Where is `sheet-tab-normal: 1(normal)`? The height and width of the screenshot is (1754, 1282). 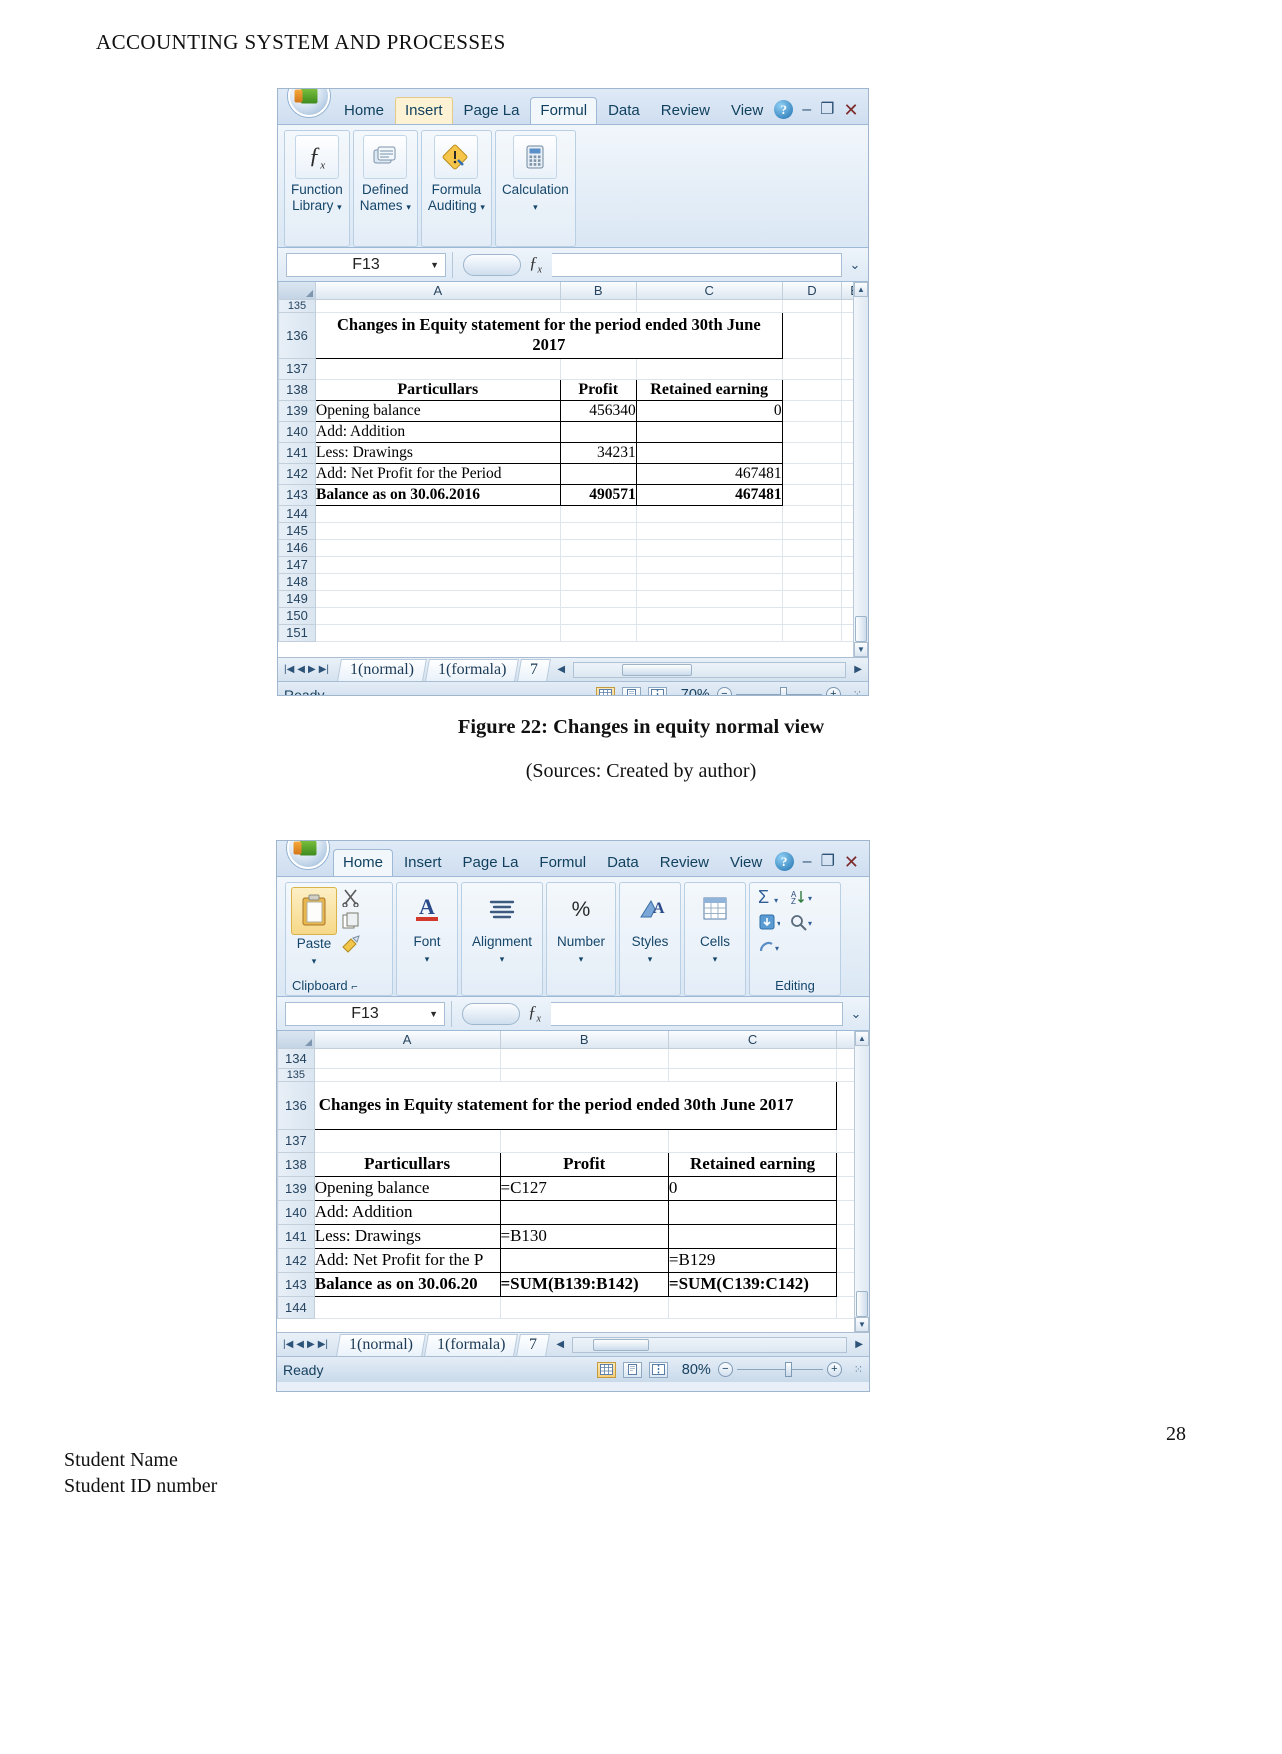
sheet-tab-normal: 1(normal) is located at coordinates (382, 669).